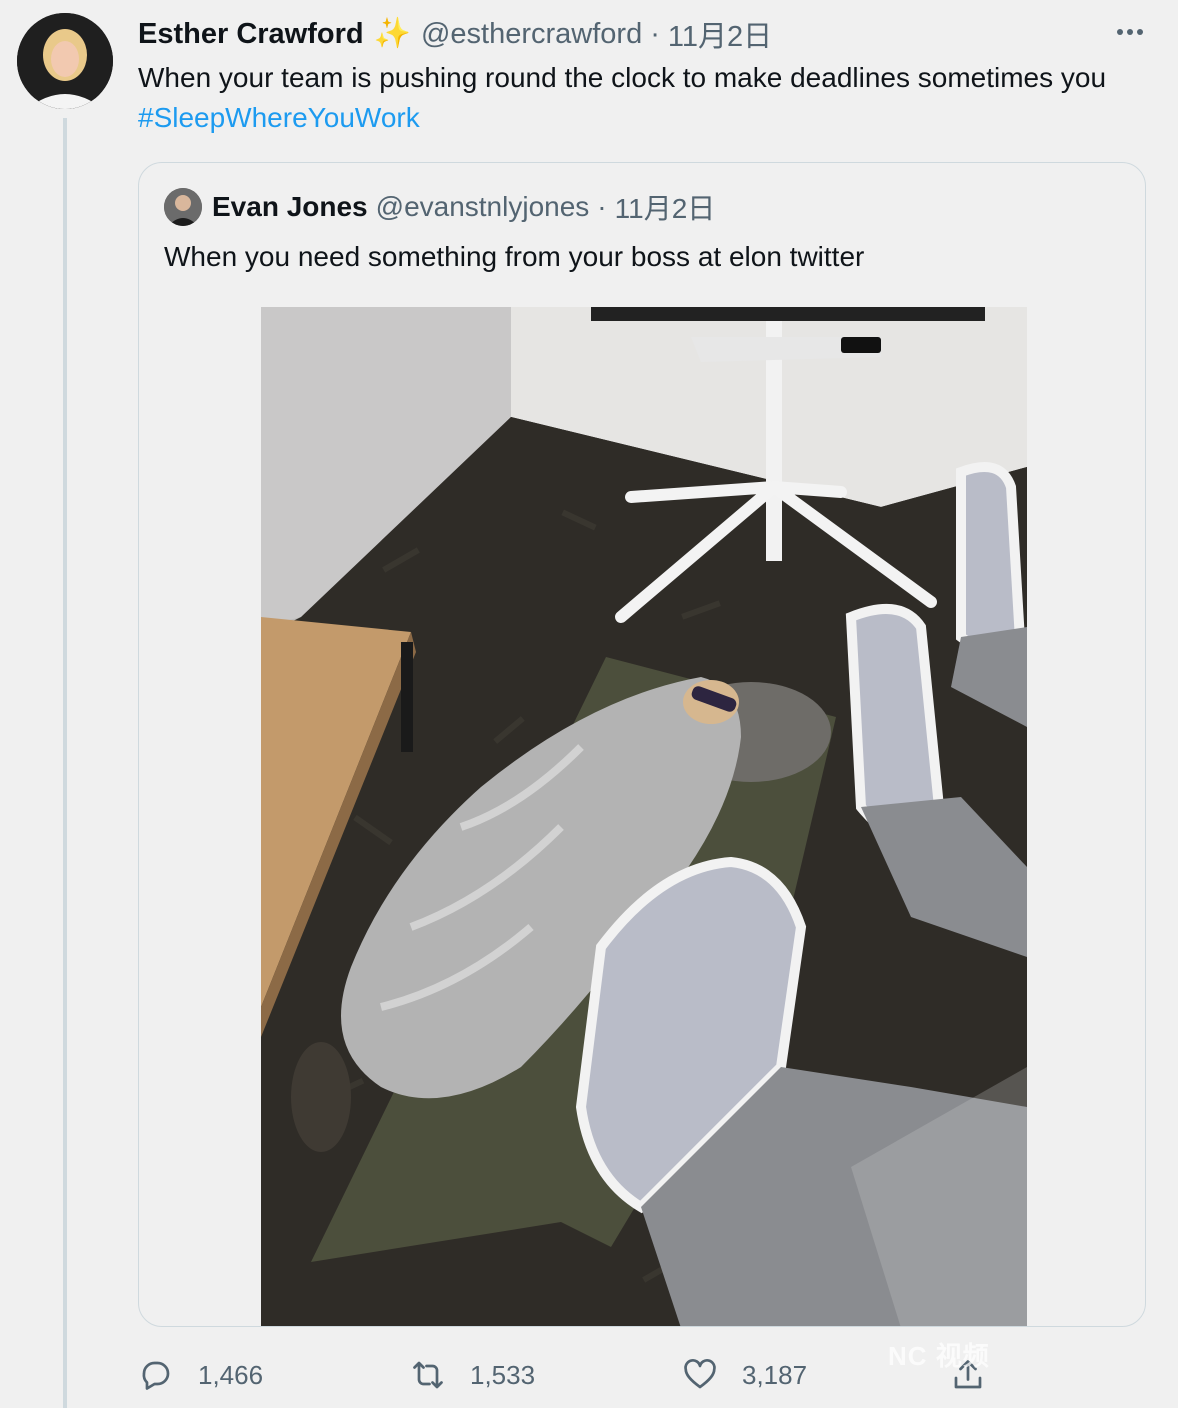  Describe the element at coordinates (483, 207) in the screenshot. I see `quoted-author-handle: @evanstnlyjones` at that location.